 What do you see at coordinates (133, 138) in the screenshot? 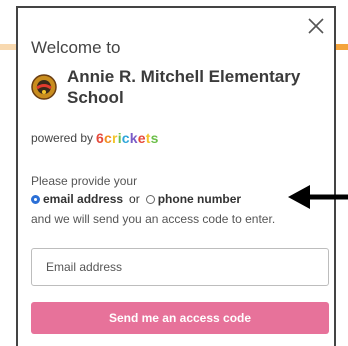
I see `brand-letter: k` at bounding box center [133, 138].